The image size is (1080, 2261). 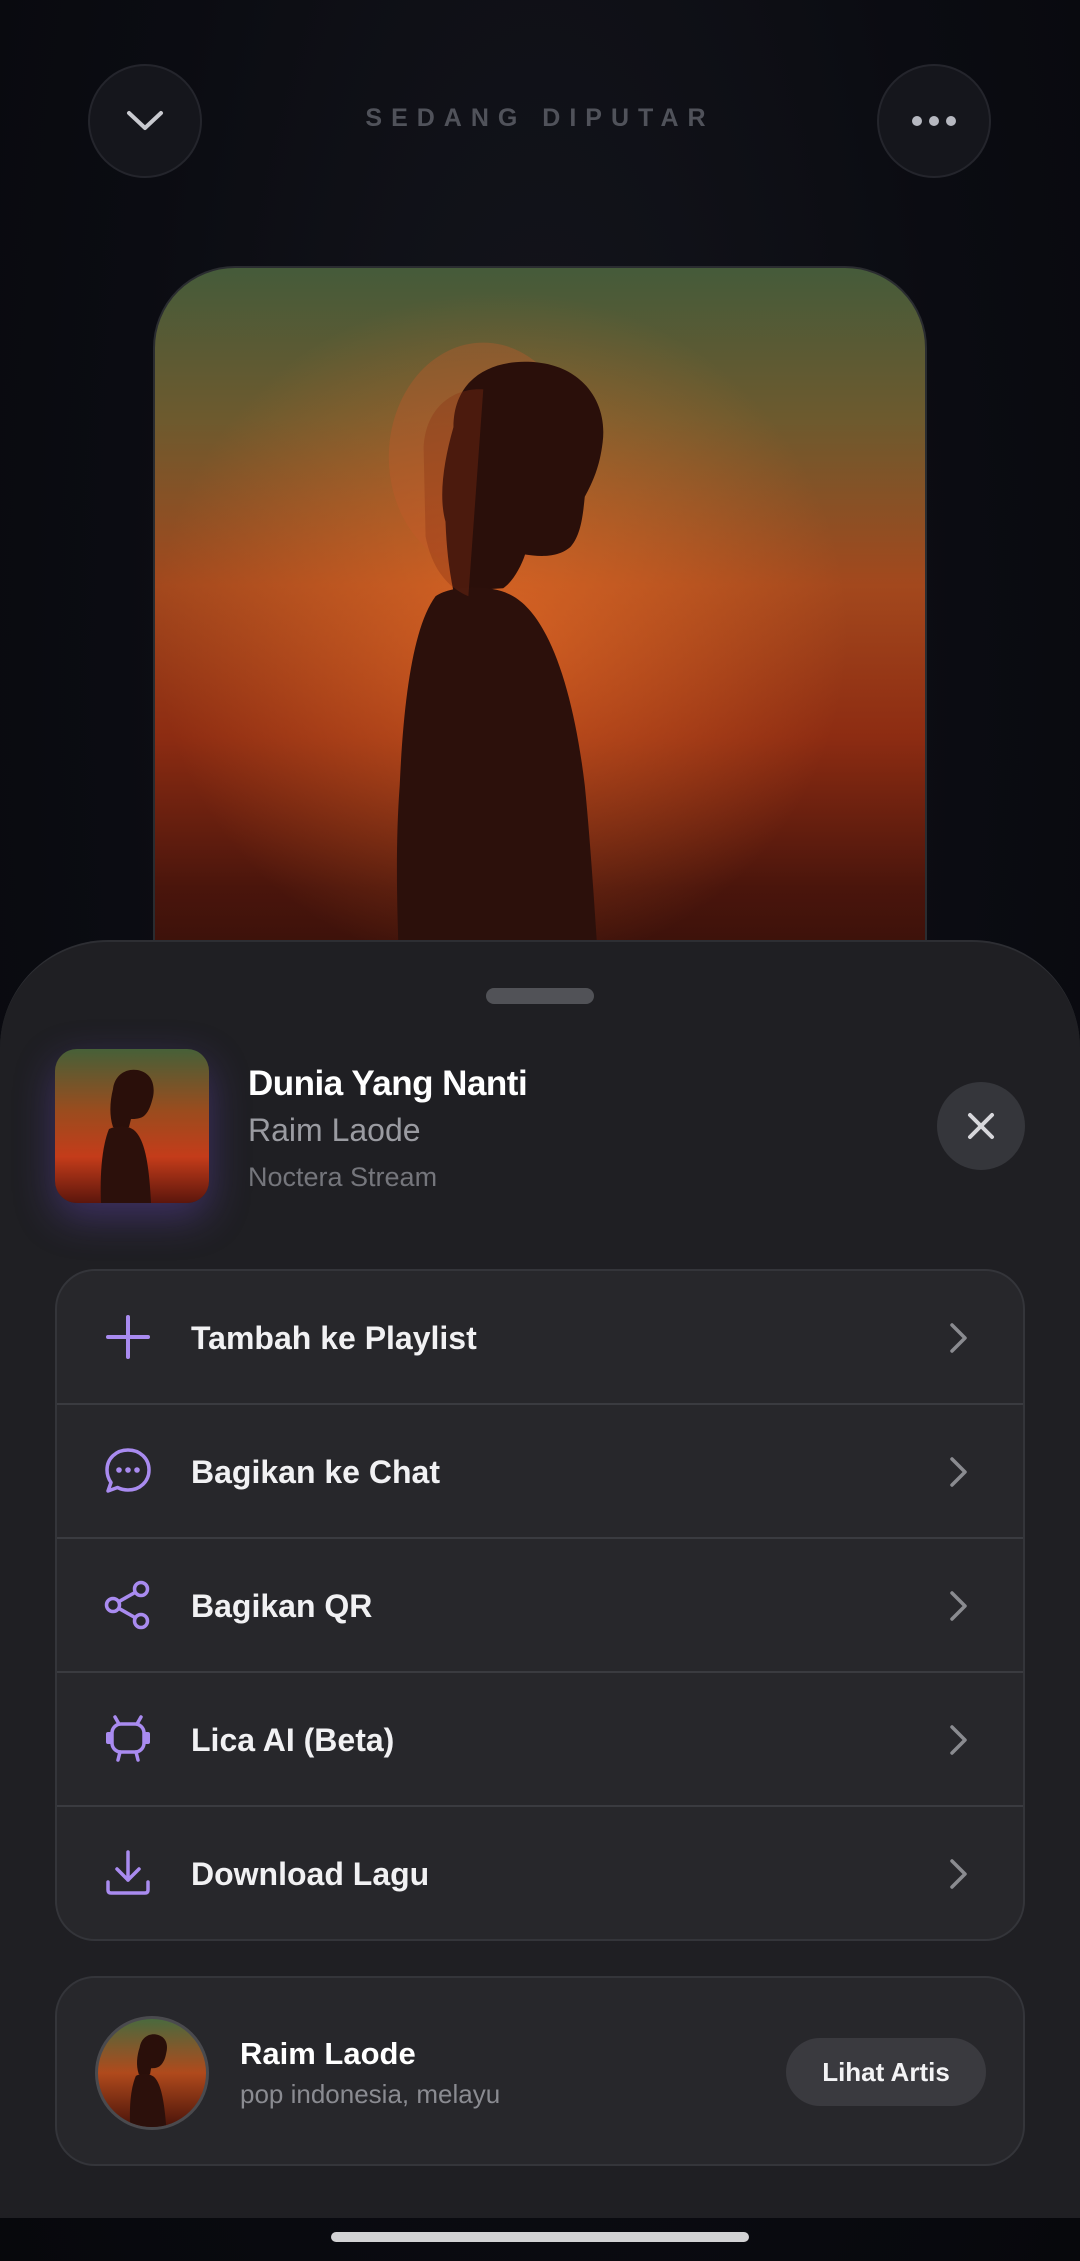 What do you see at coordinates (540, 1873) in the screenshot?
I see `menu-item-download-song: Download Lagu` at bounding box center [540, 1873].